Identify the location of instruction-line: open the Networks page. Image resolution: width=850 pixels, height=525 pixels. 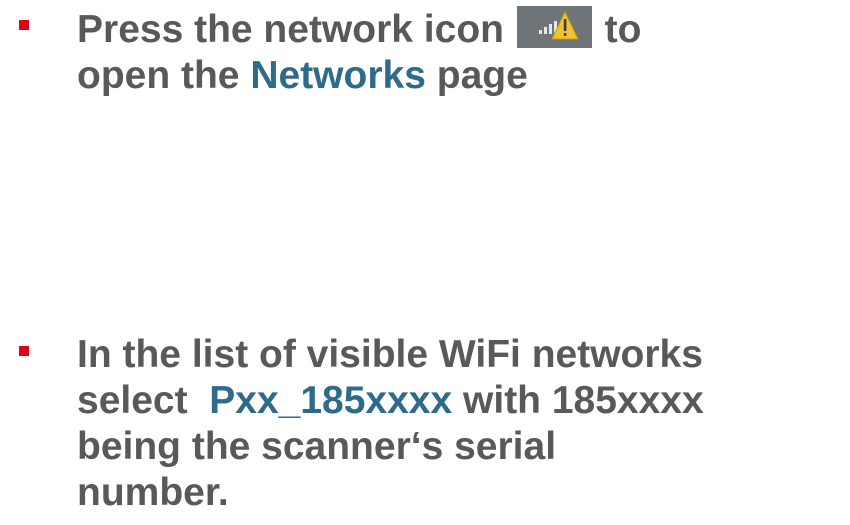
(359, 76).